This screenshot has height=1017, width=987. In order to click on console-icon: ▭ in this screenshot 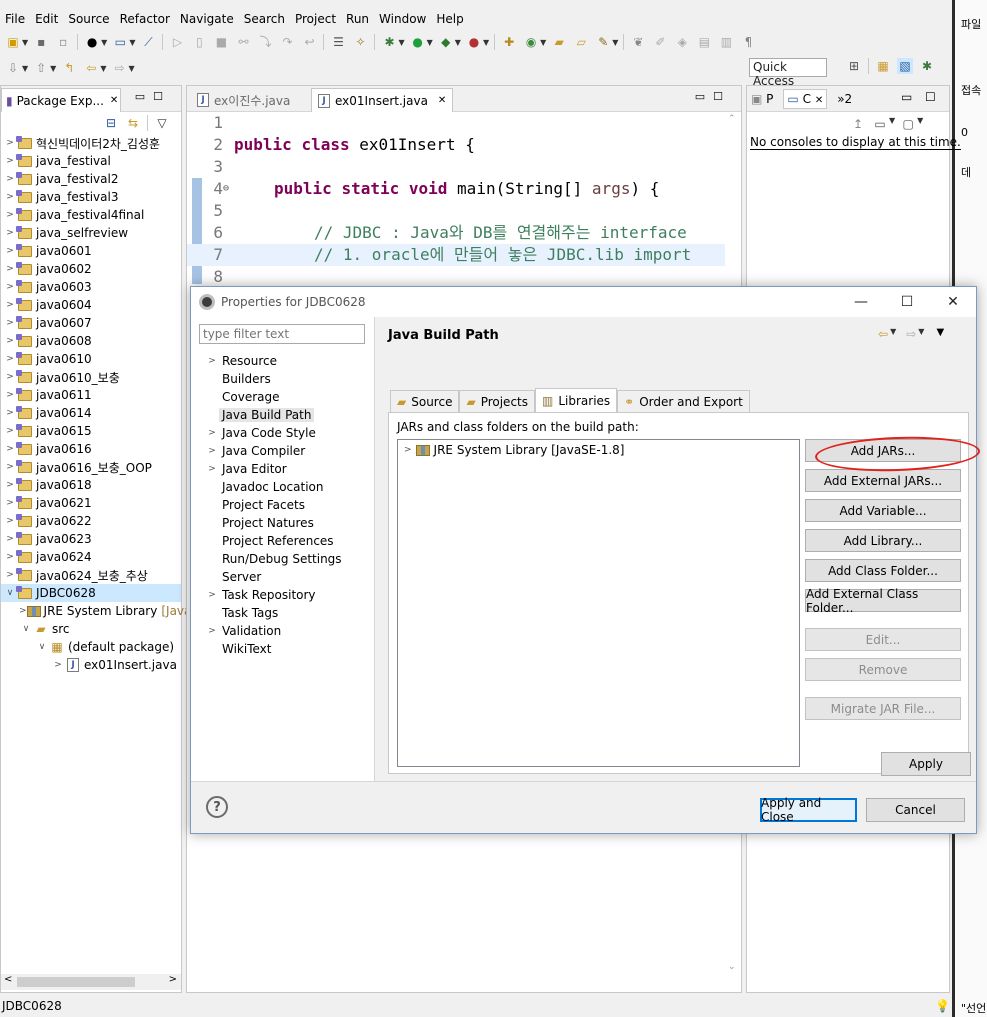, I will do `click(120, 42)`.